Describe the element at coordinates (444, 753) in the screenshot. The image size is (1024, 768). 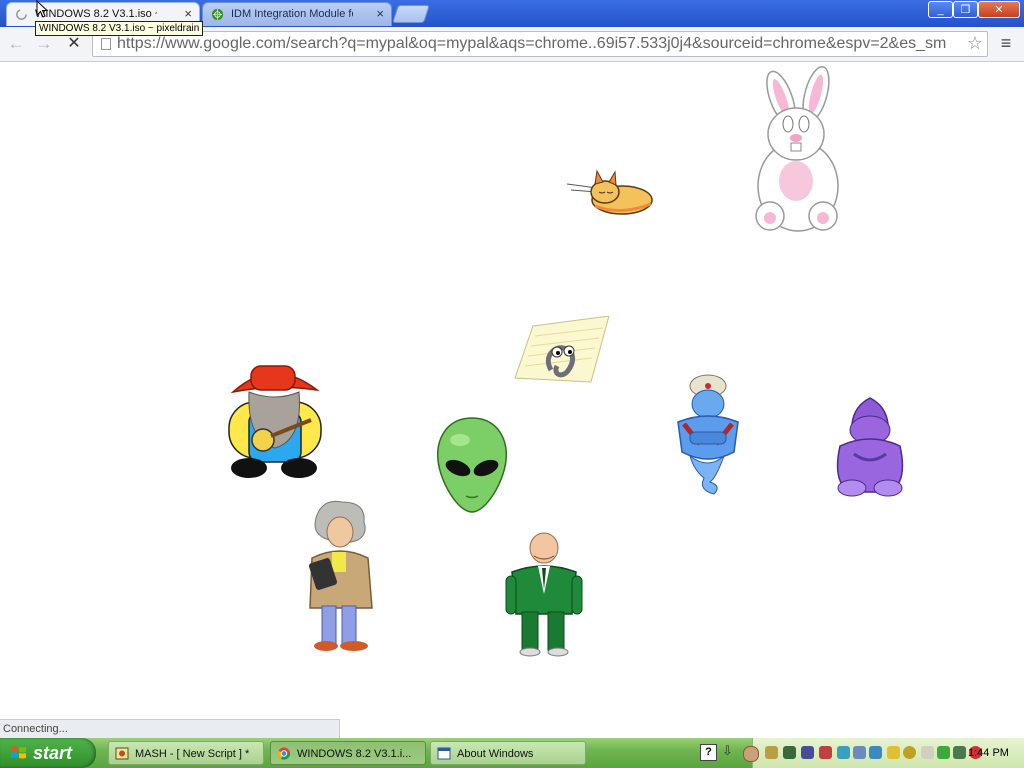
I see `window-app-icon` at that location.